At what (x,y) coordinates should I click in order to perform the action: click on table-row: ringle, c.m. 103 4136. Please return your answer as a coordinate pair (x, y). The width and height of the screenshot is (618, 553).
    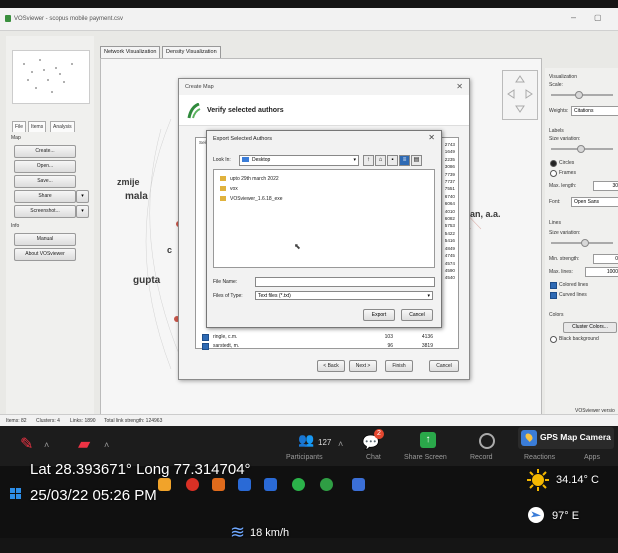
    Looking at the image, I should click on (326, 337).